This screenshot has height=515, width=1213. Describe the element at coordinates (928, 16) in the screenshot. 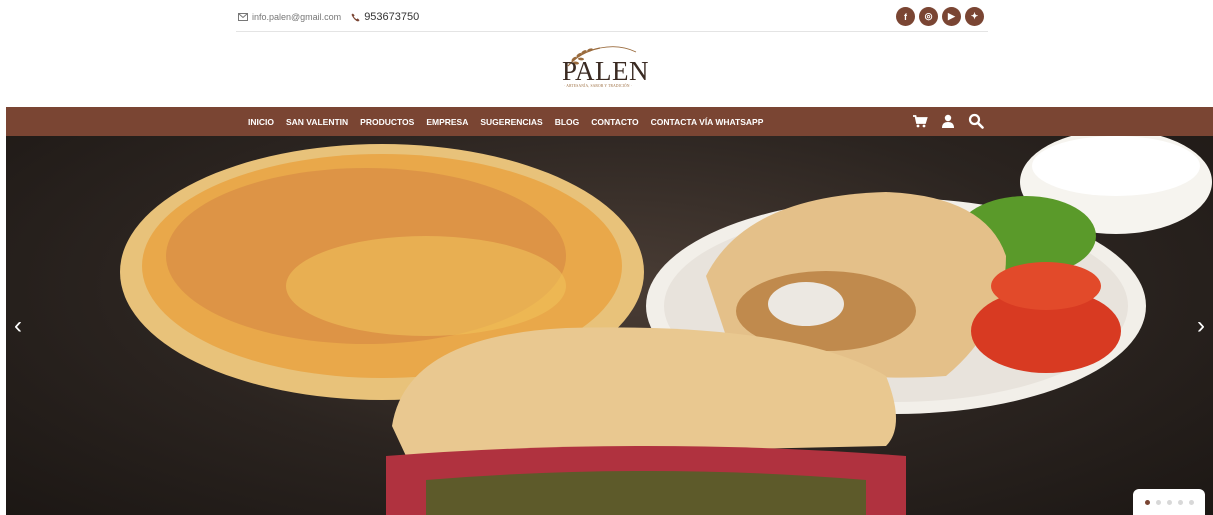

I see `instagram-icon: ◎` at that location.